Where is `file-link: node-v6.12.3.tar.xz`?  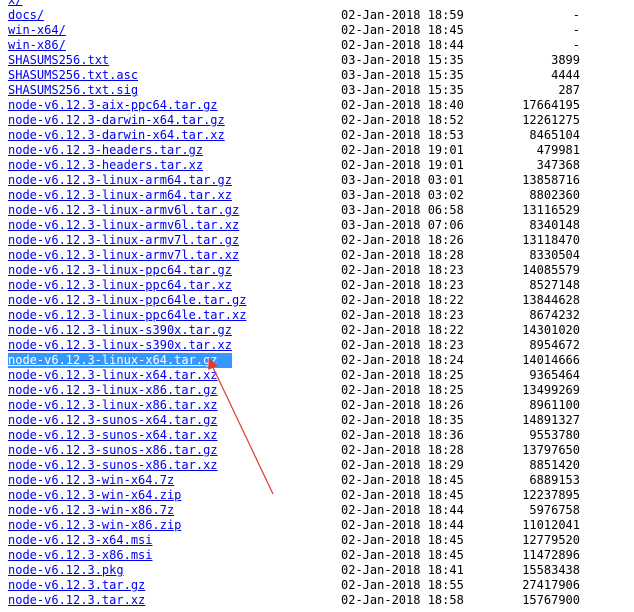
file-link: node-v6.12.3.tar.xz is located at coordinates (76, 600).